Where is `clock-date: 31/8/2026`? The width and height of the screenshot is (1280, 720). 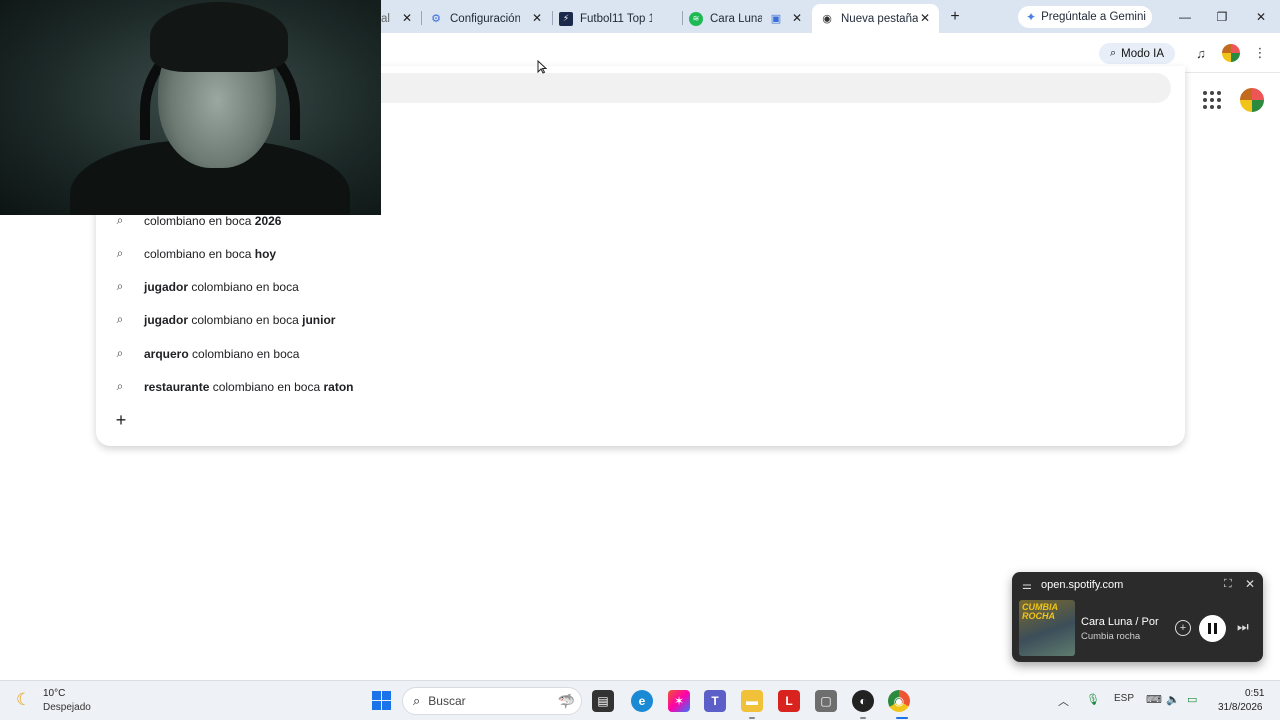
clock-date: 31/8/2026 is located at coordinates (1240, 707).